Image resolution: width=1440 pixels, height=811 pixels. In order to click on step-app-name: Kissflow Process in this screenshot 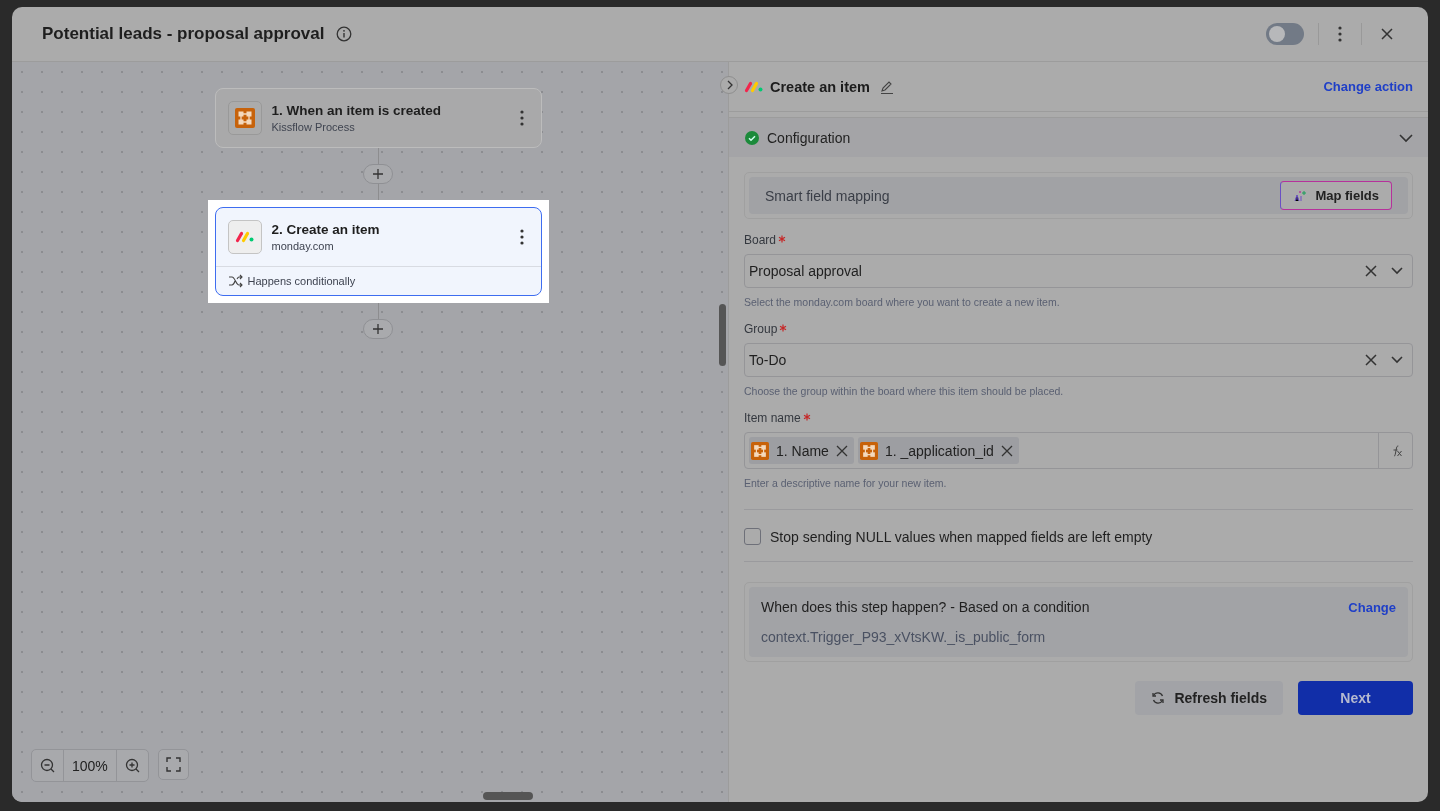, I will do `click(313, 127)`.